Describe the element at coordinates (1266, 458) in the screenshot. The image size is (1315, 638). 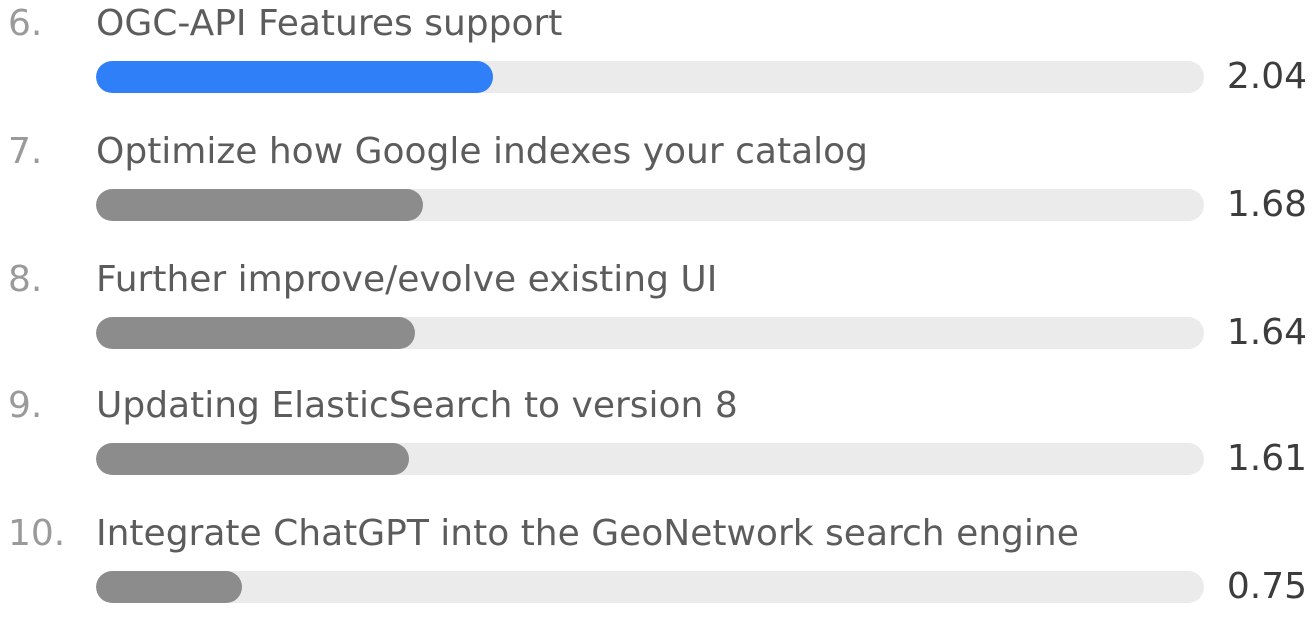
I see `value-label: 1.61` at that location.